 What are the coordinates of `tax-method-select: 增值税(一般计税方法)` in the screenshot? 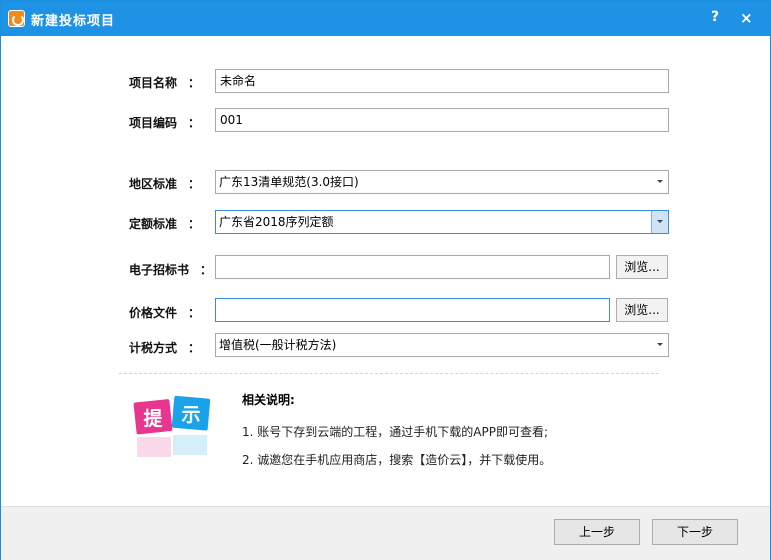 It's located at (442, 345).